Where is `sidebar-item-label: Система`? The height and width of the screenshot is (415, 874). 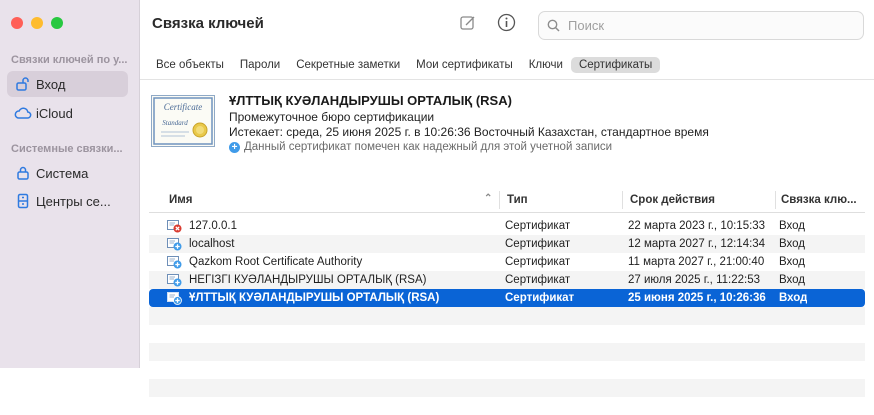
sidebar-item-label: Система is located at coordinates (62, 173).